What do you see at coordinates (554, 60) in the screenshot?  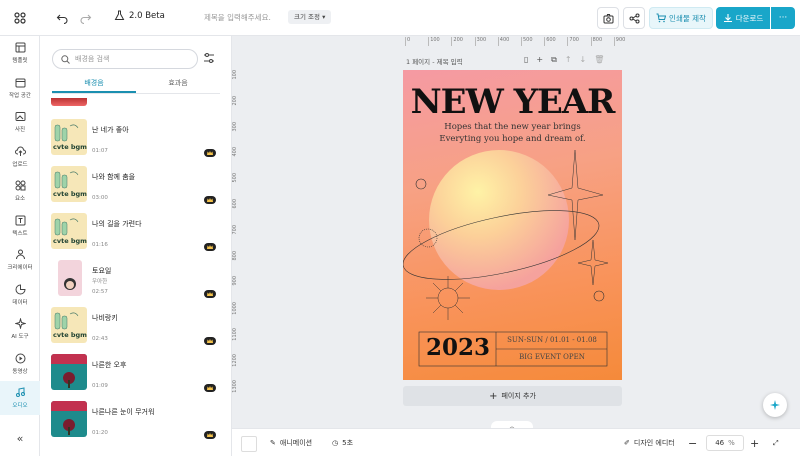 I see `duplicate-page-icon: ⧉` at bounding box center [554, 60].